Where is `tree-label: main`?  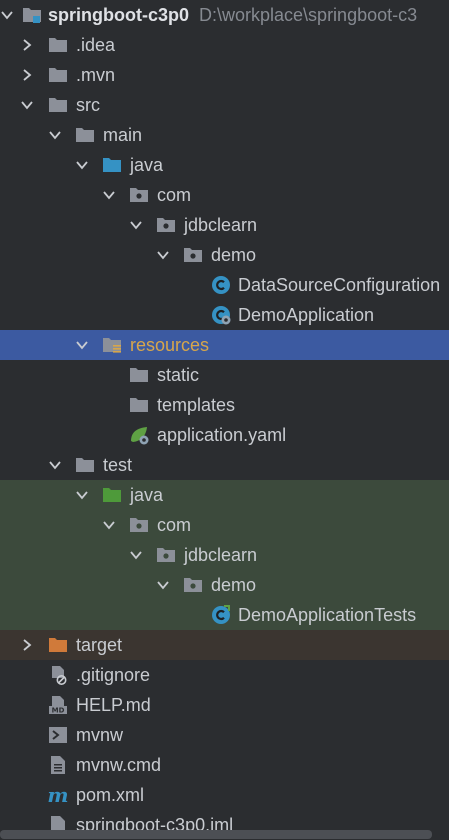
tree-label: main is located at coordinates (123, 135).